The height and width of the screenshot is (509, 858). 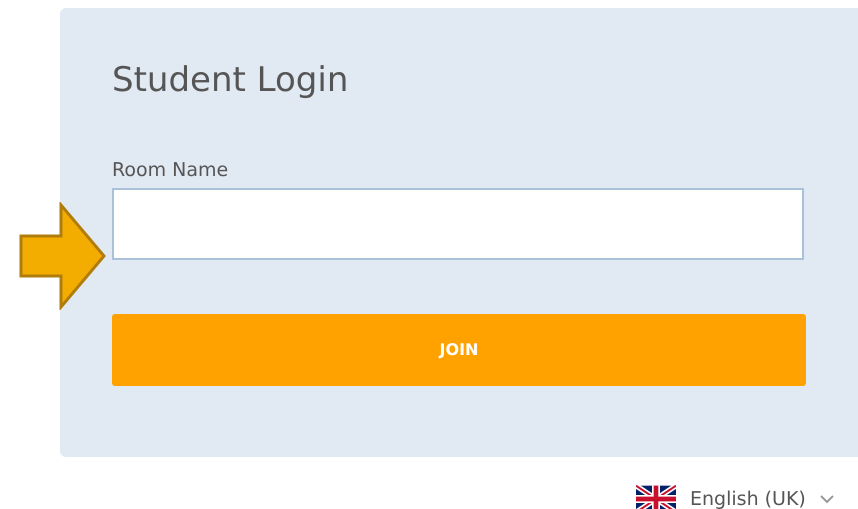 What do you see at coordinates (656, 497) in the screenshot?
I see `union-jack-flag-icon` at bounding box center [656, 497].